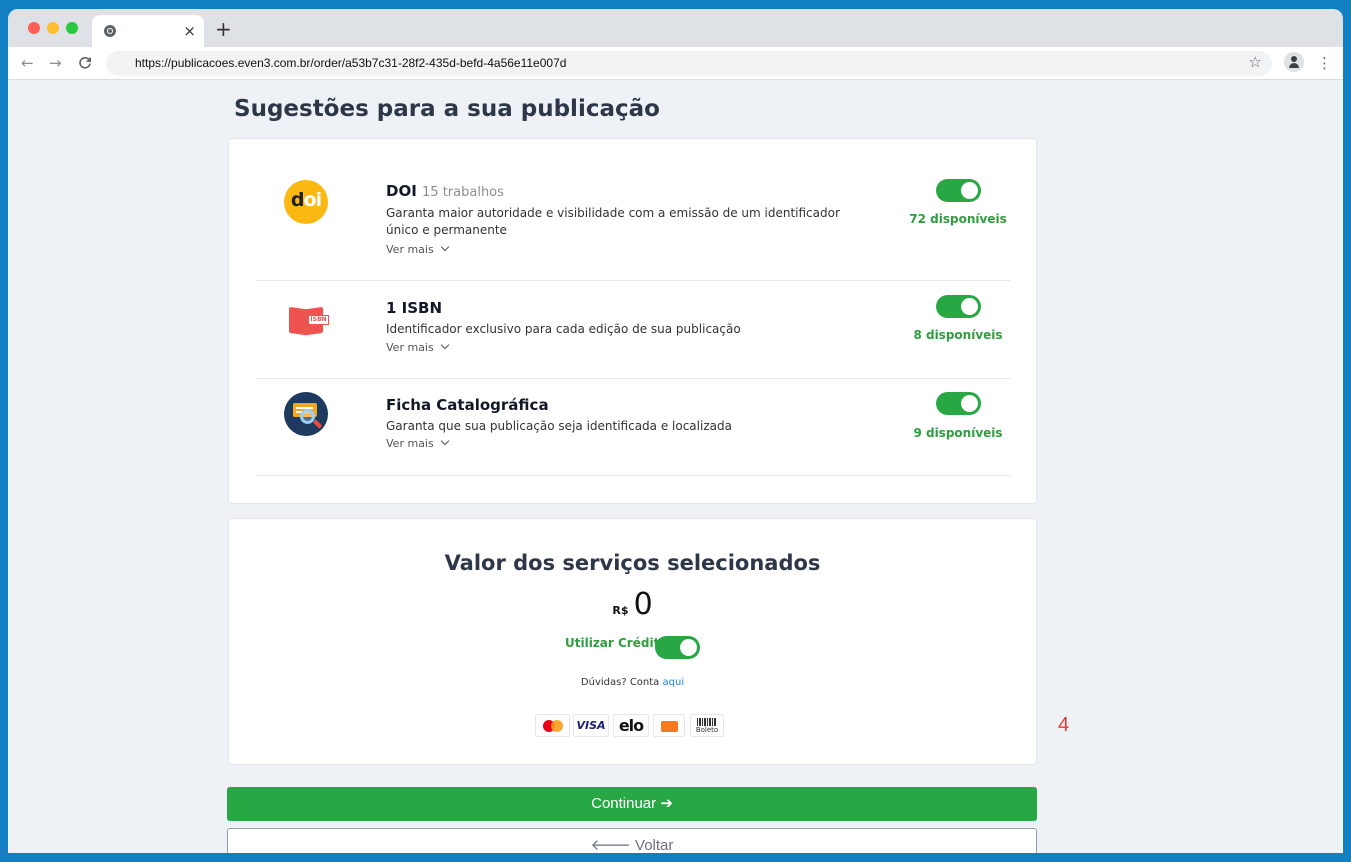 This screenshot has width=1351, height=862. I want to click on continue-button: Continuar ➔, so click(632, 804).